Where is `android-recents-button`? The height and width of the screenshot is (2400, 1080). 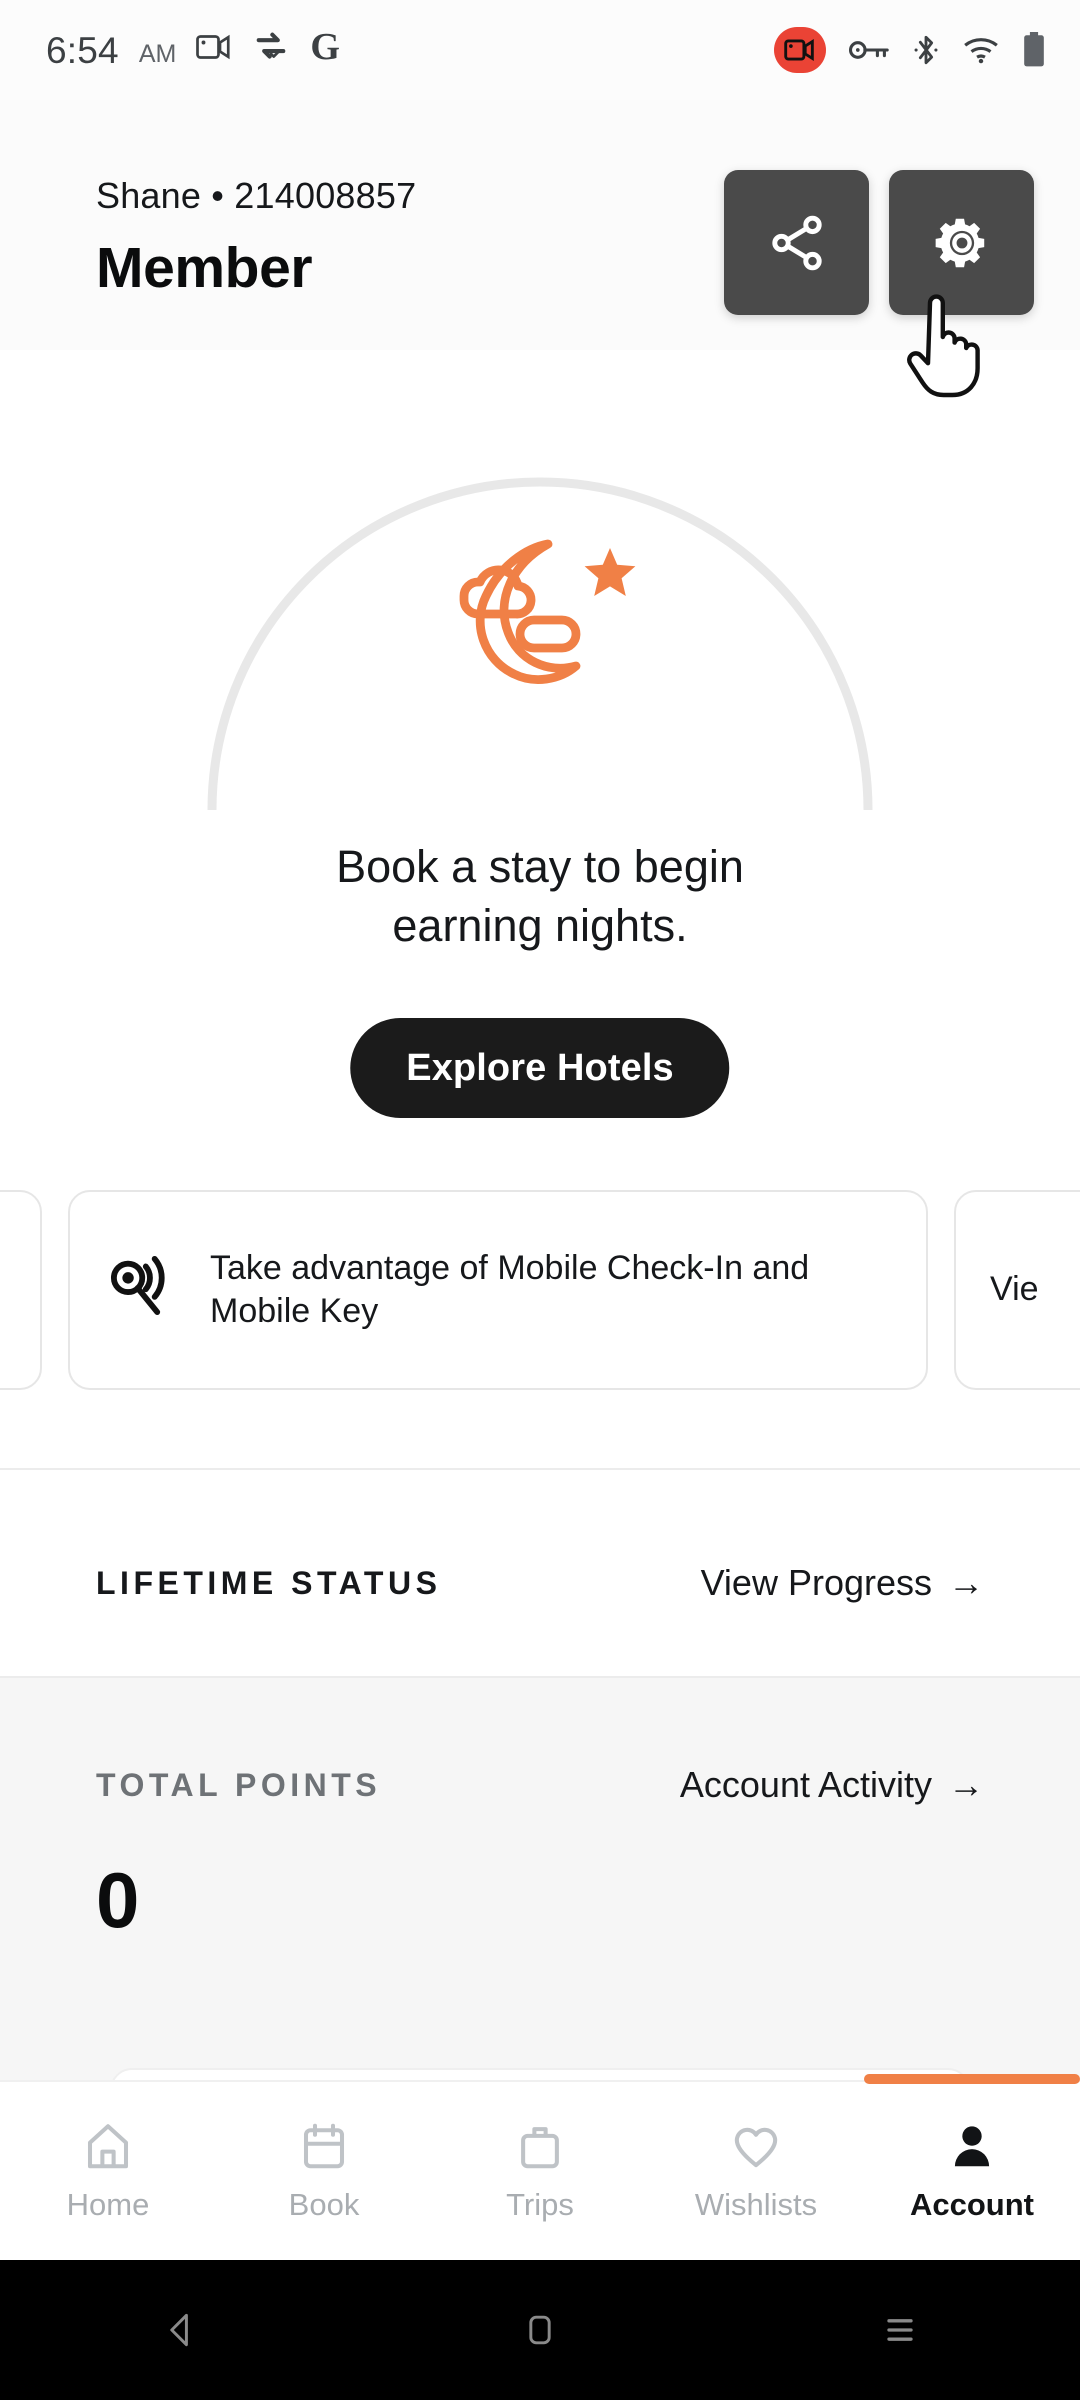 android-recents-button is located at coordinates (900, 2330).